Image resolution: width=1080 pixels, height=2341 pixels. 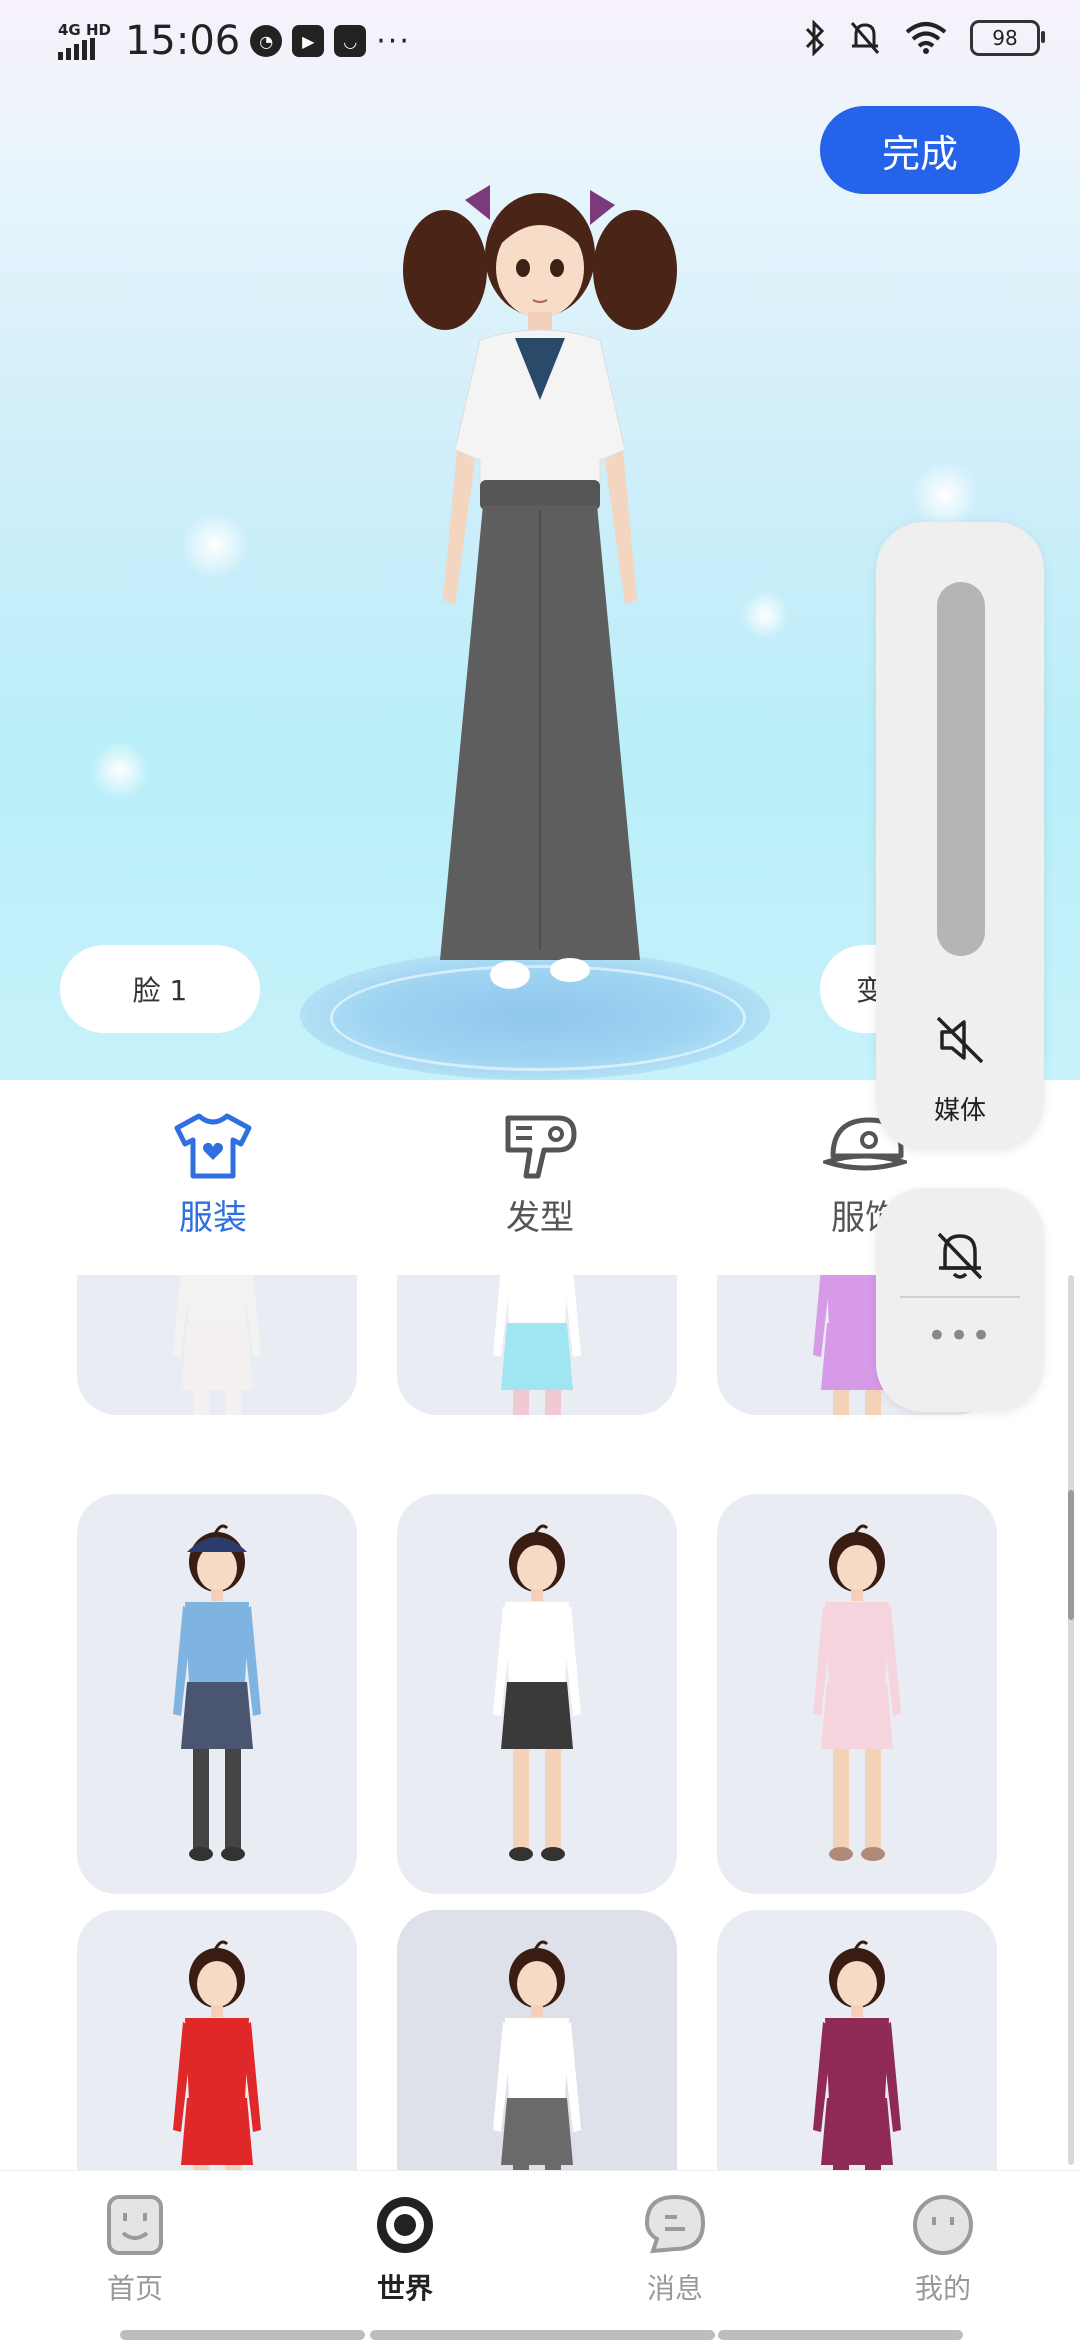 What do you see at coordinates (1071, 1720) in the screenshot?
I see `grid-scrollbar` at bounding box center [1071, 1720].